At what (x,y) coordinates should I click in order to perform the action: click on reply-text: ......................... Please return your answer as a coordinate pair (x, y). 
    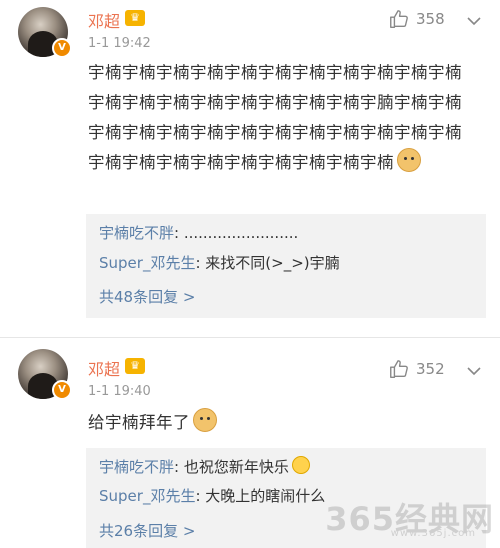
    Looking at the image, I should click on (241, 233).